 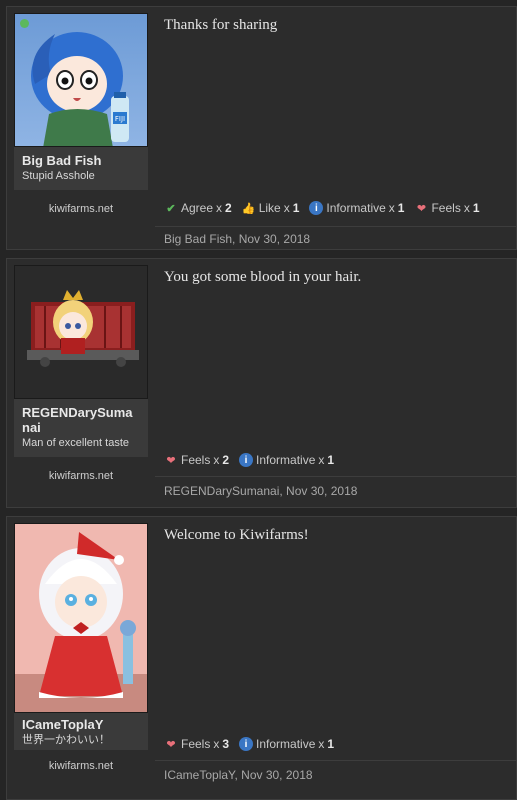 I want to click on post-byline: Big Bad Fish, Nov 30, 2018, so click(x=237, y=239).